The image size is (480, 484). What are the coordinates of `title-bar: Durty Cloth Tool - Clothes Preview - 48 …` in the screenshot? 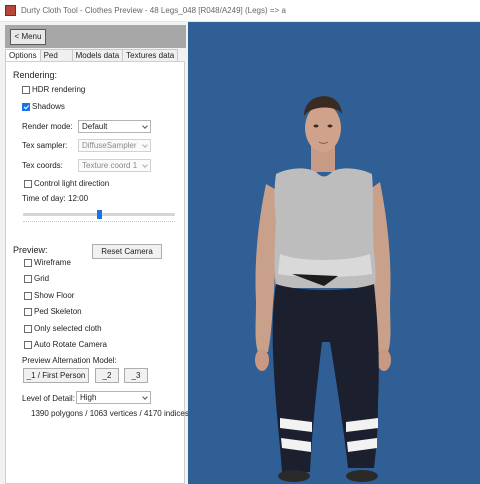 It's located at (240, 11).